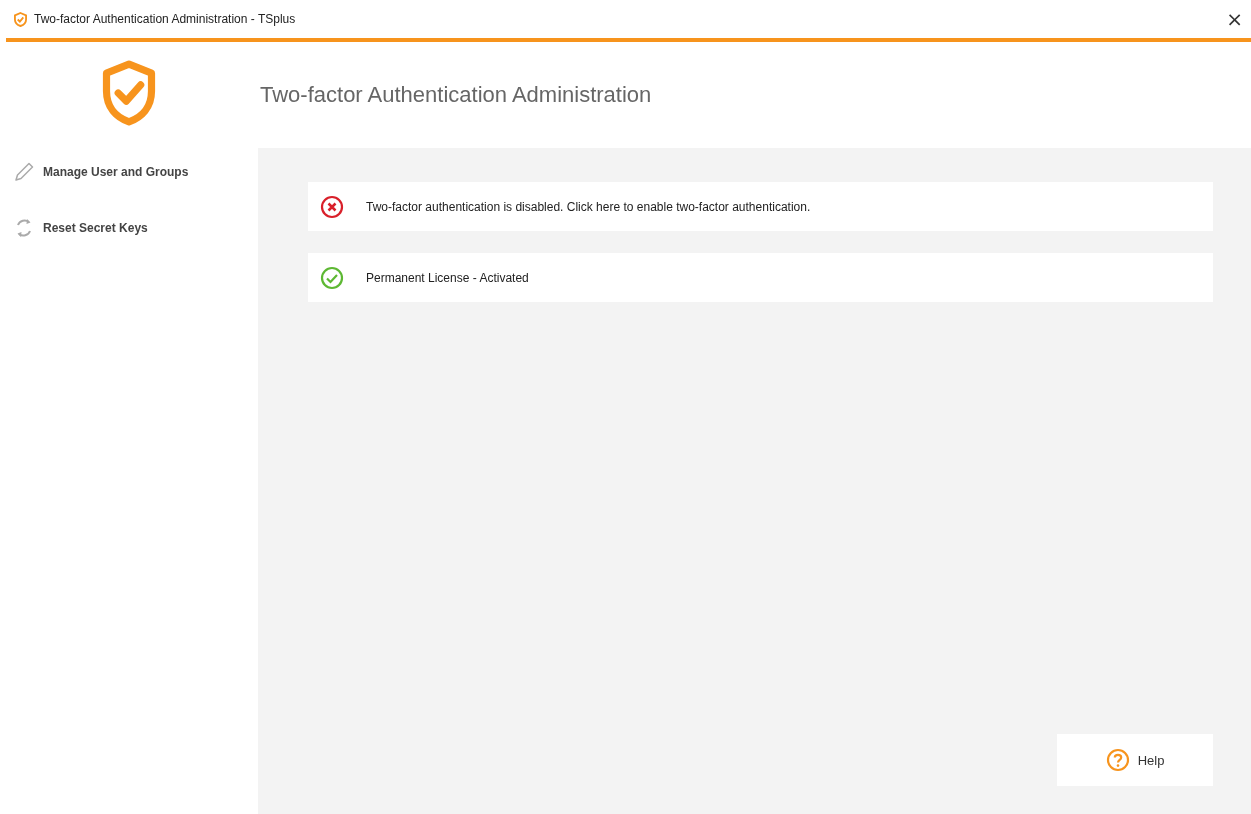 The image size is (1251, 814). I want to click on error-icon, so click(332, 206).